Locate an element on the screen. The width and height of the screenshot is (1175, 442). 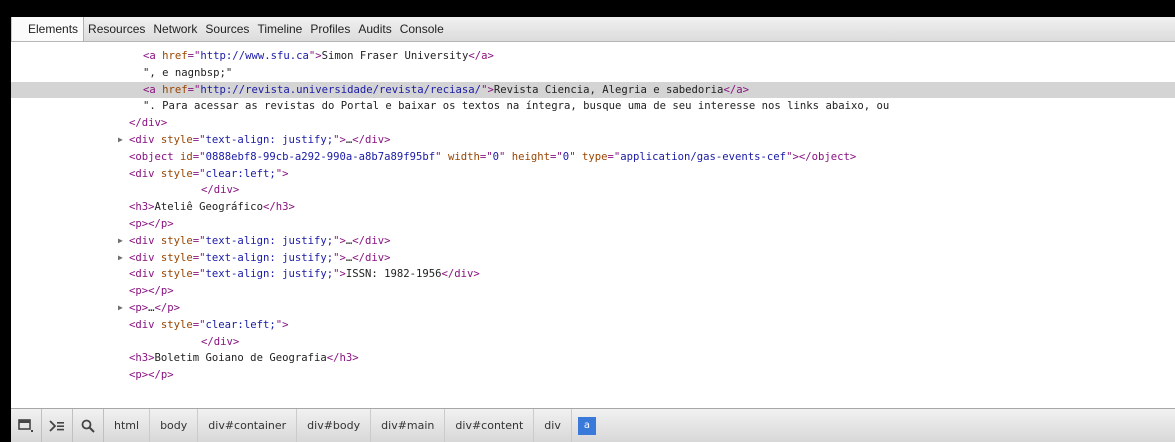
attr-value: 0888ebf8-99cb-a292-990a-a8b7a89f95bf is located at coordinates (320, 156).